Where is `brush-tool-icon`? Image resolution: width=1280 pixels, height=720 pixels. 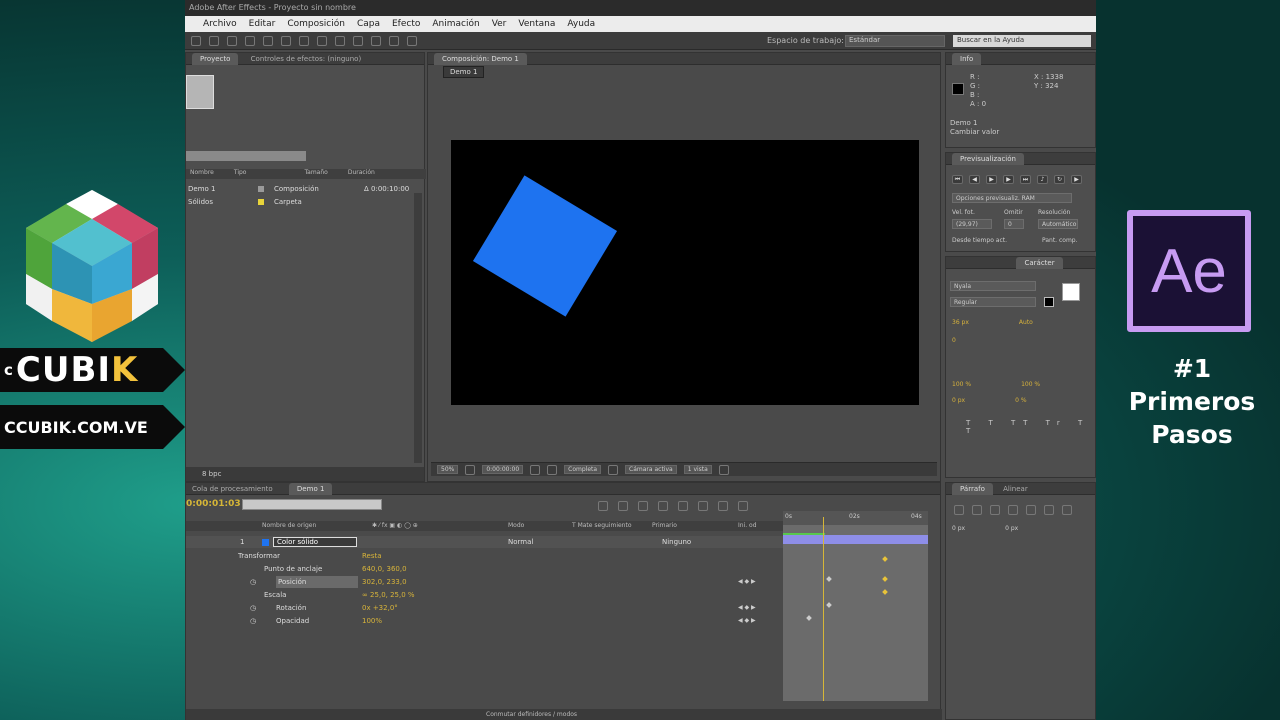
brush-tool-icon is located at coordinates (358, 40).